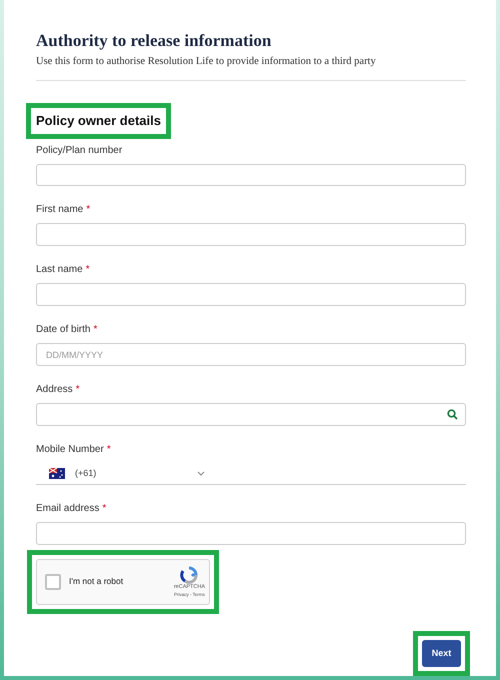  I want to click on field-label: Date of birth, so click(63, 330).